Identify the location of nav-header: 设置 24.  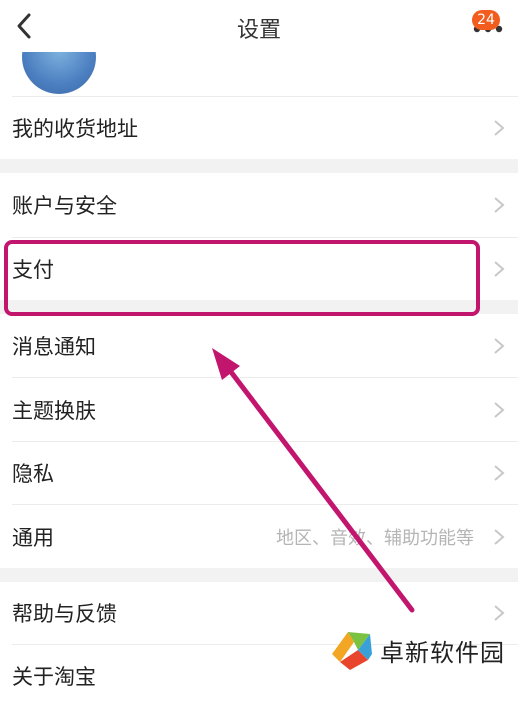
(259, 26).